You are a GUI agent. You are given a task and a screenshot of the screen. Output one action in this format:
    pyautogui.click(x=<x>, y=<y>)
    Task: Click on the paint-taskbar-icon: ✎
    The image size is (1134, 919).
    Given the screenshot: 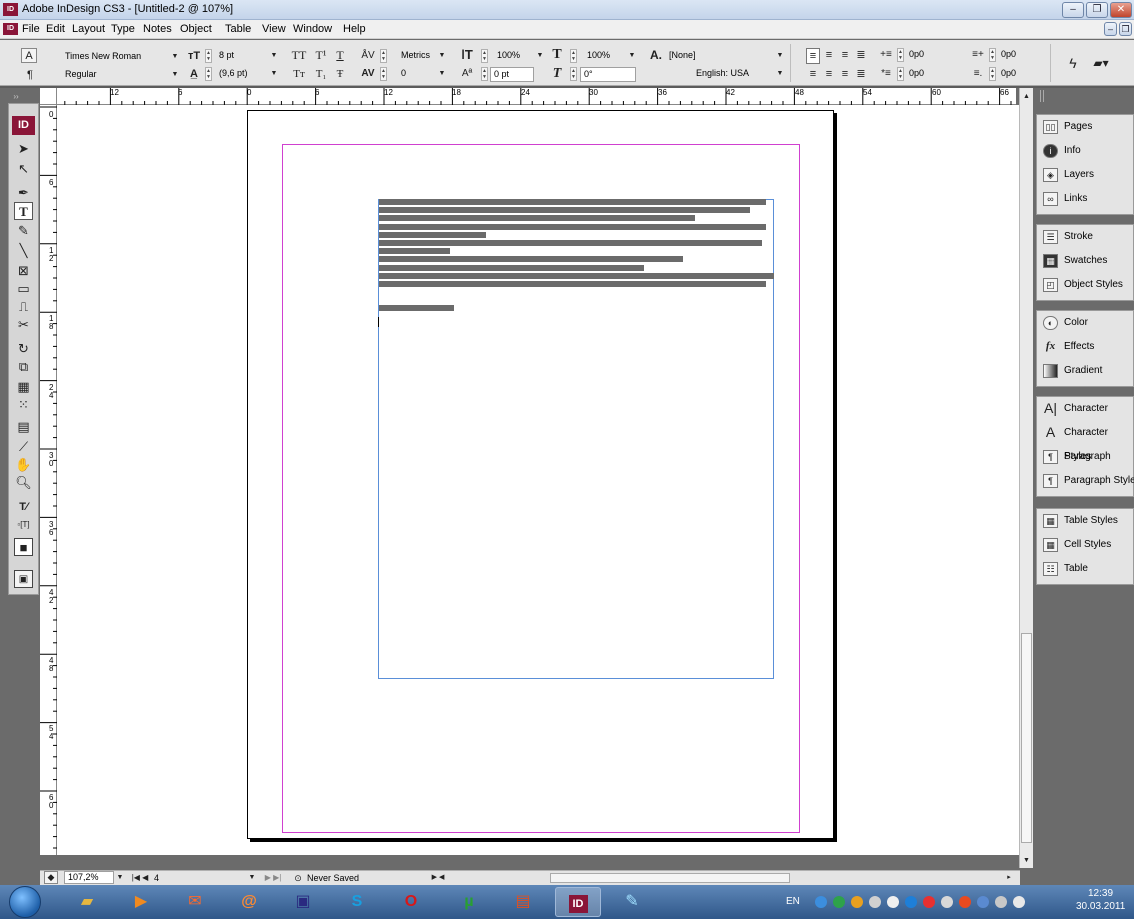 What is the action you would take?
    pyautogui.click(x=632, y=902)
    